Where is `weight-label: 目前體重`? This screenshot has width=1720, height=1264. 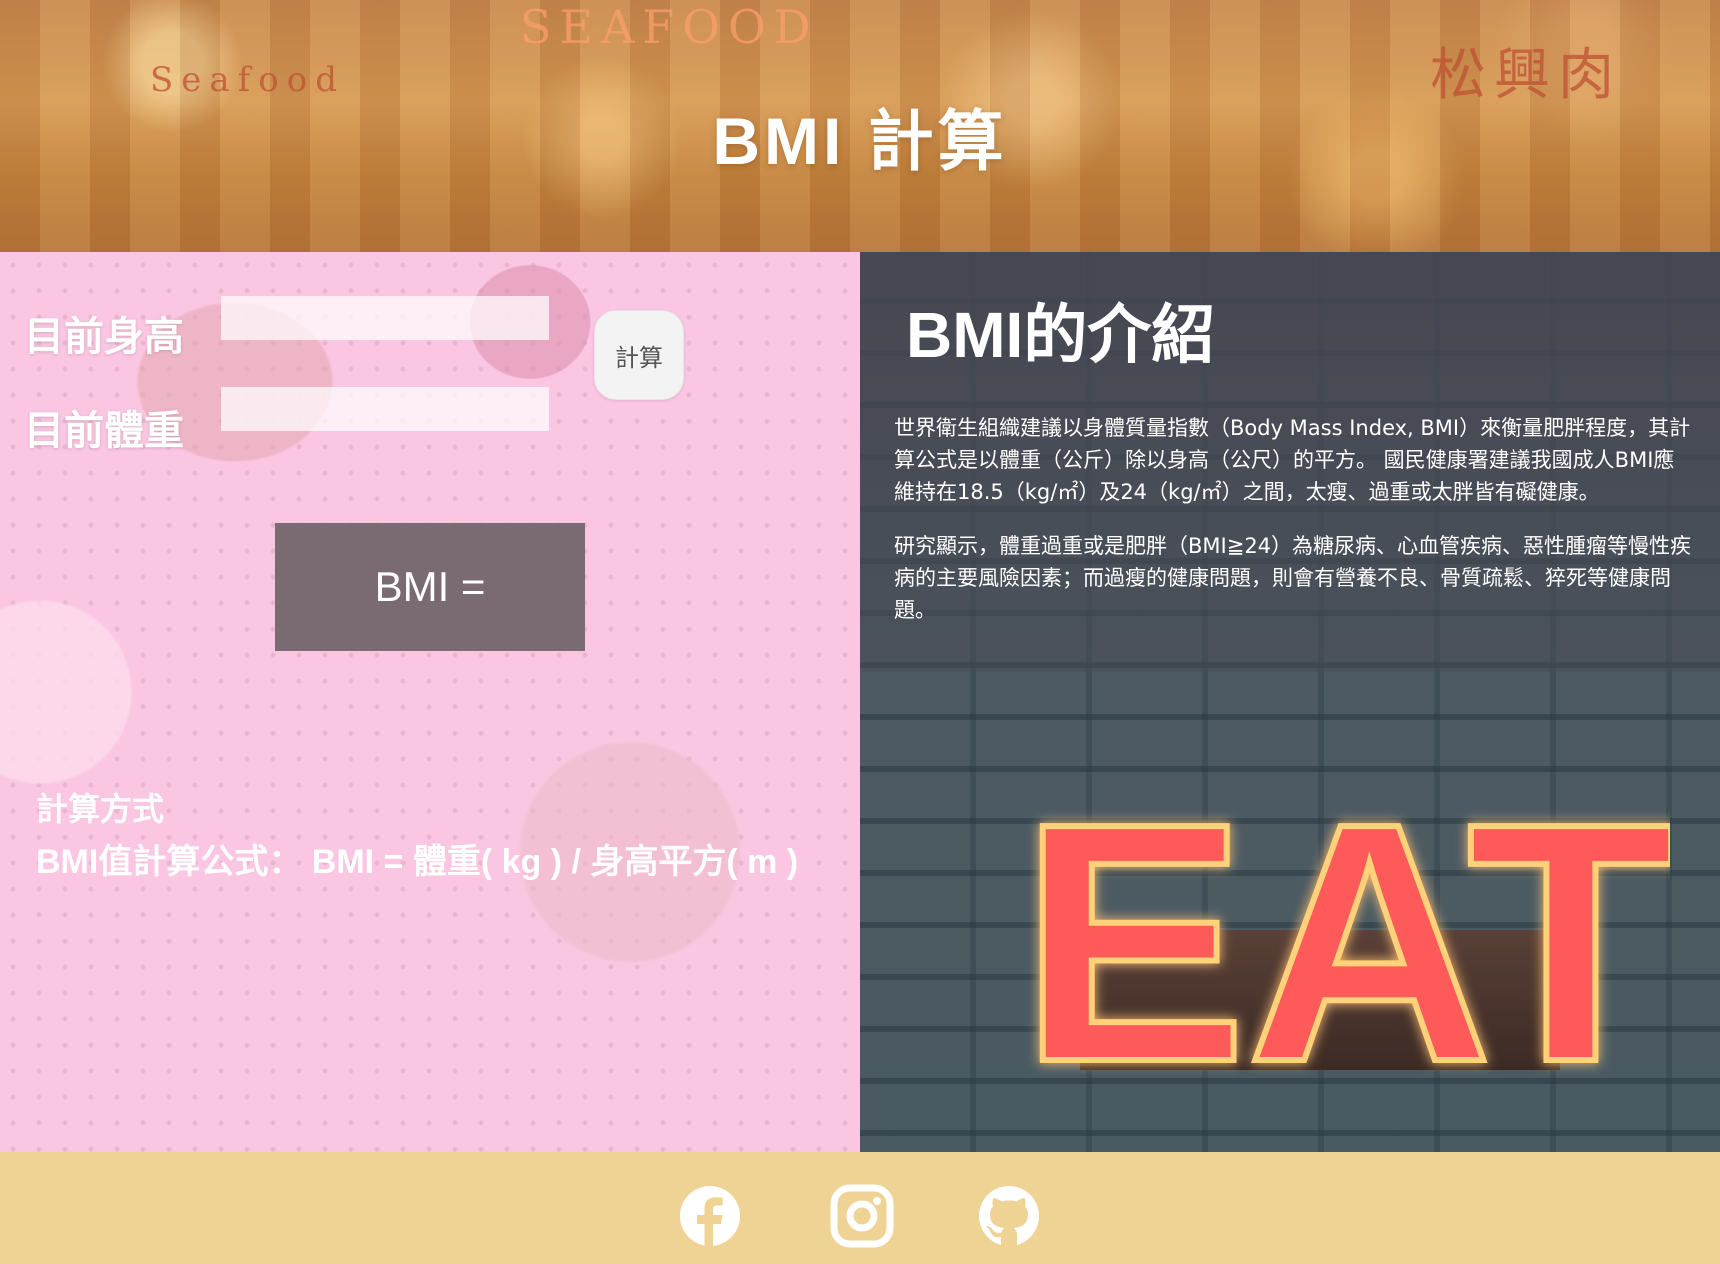
weight-label: 目前體重 is located at coordinates (104, 431).